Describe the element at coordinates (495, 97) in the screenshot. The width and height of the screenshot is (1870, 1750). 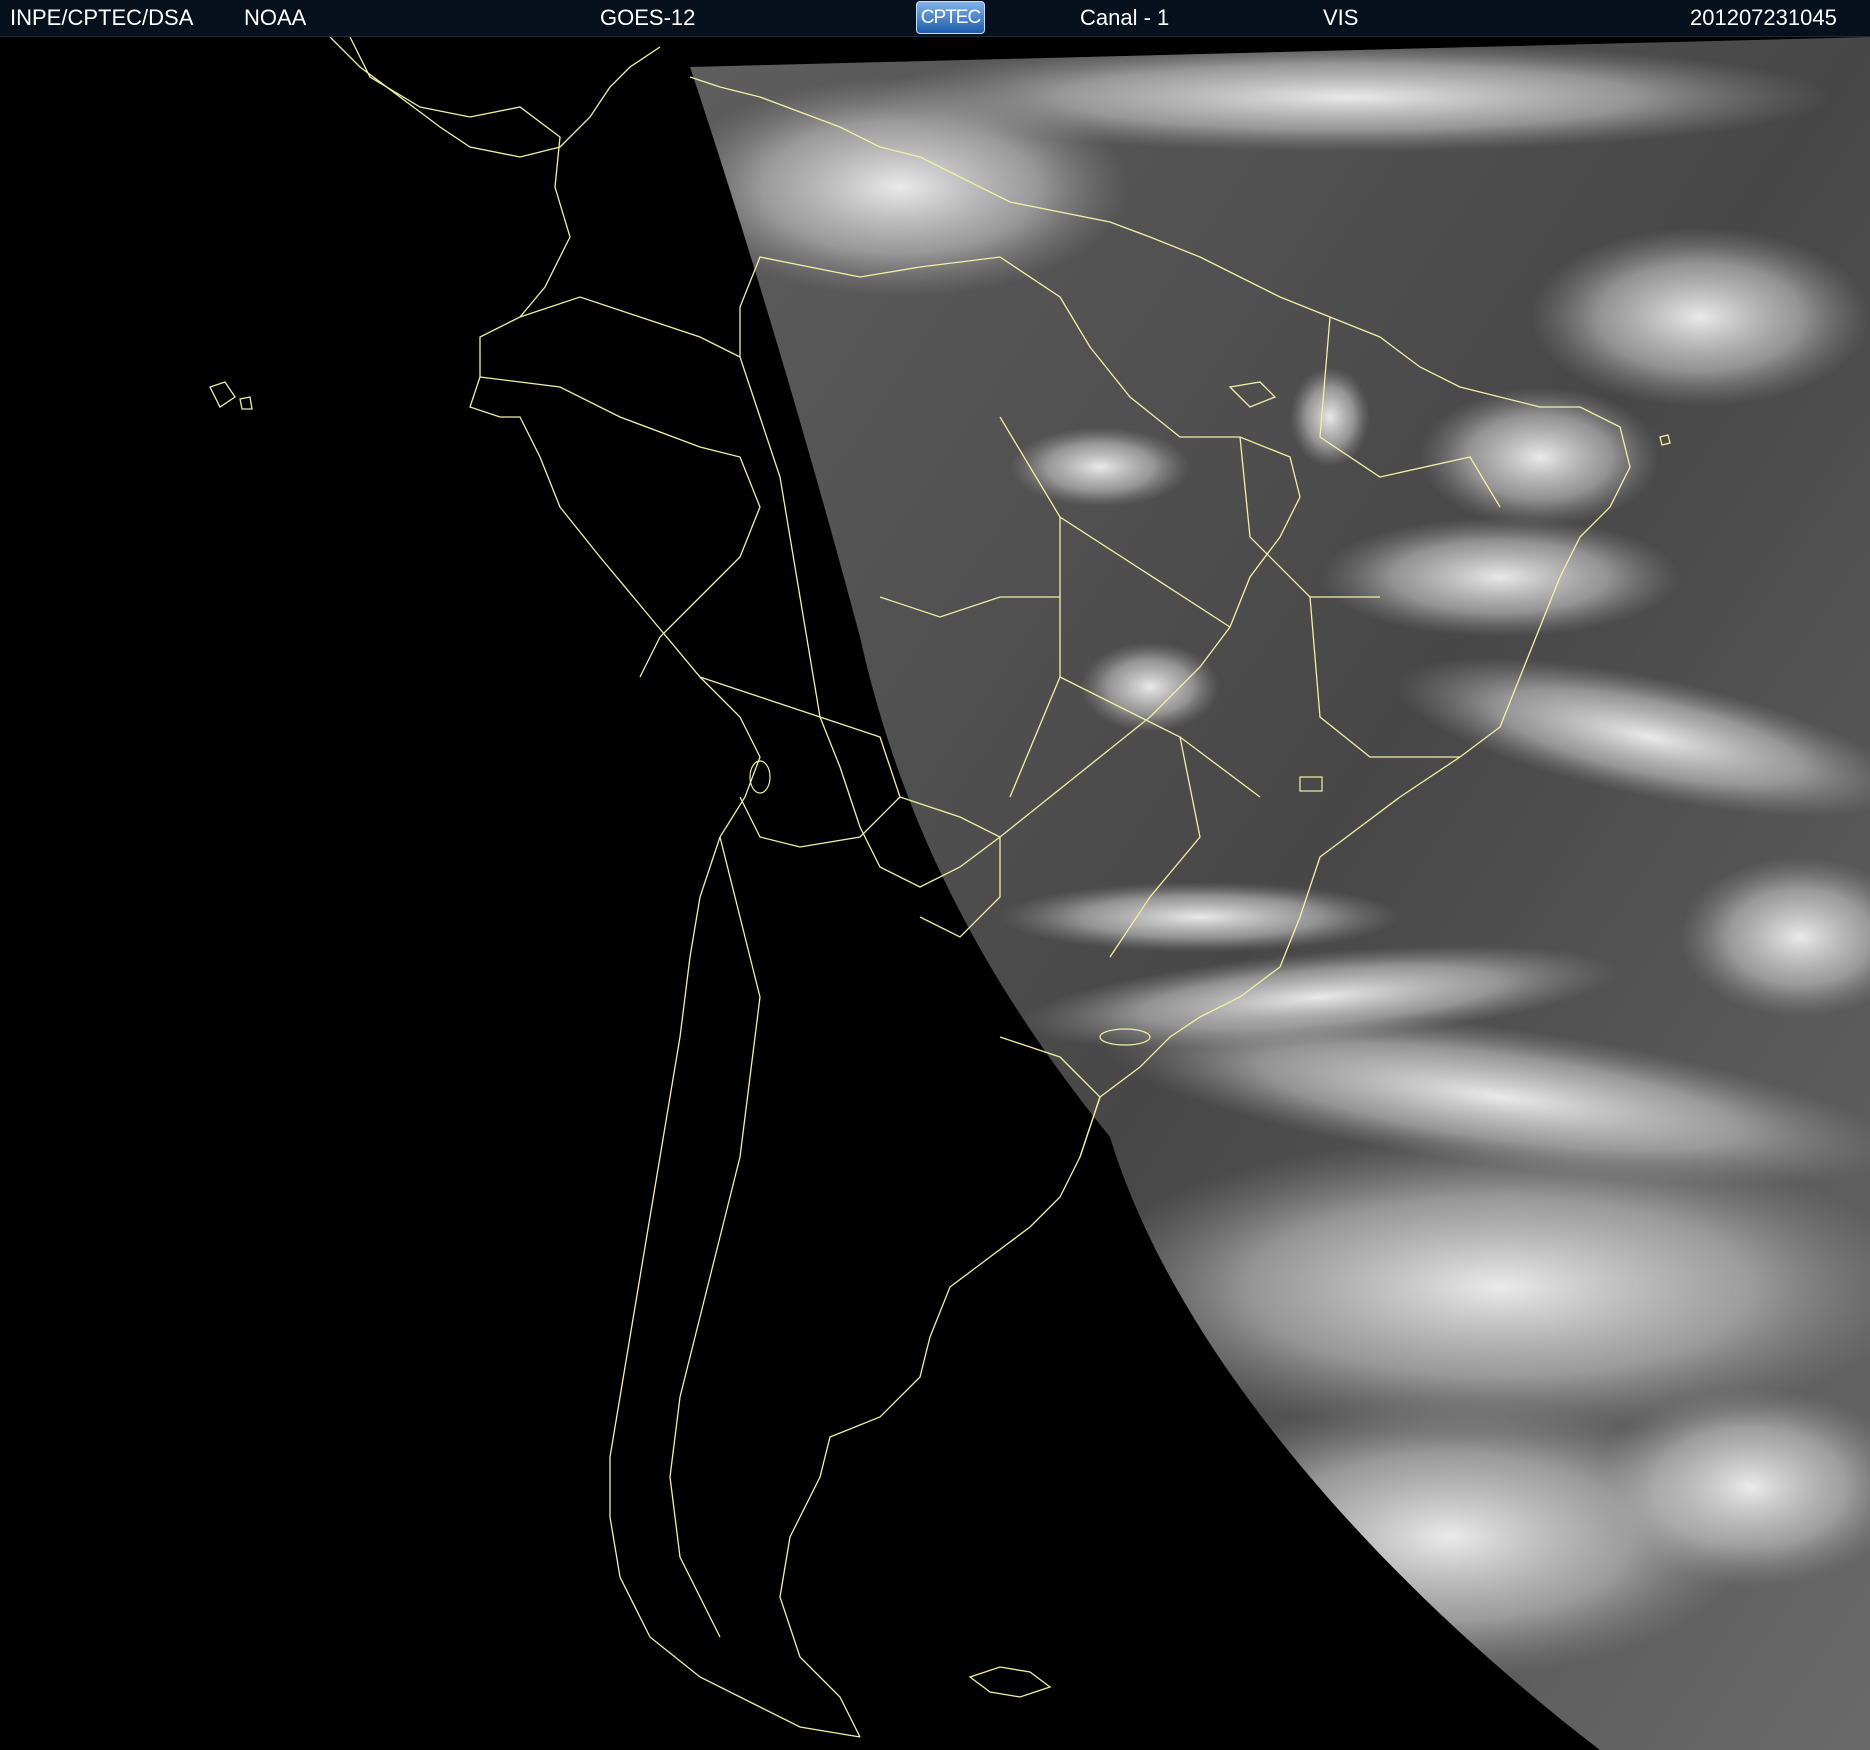
I see `central-america-outline` at that location.